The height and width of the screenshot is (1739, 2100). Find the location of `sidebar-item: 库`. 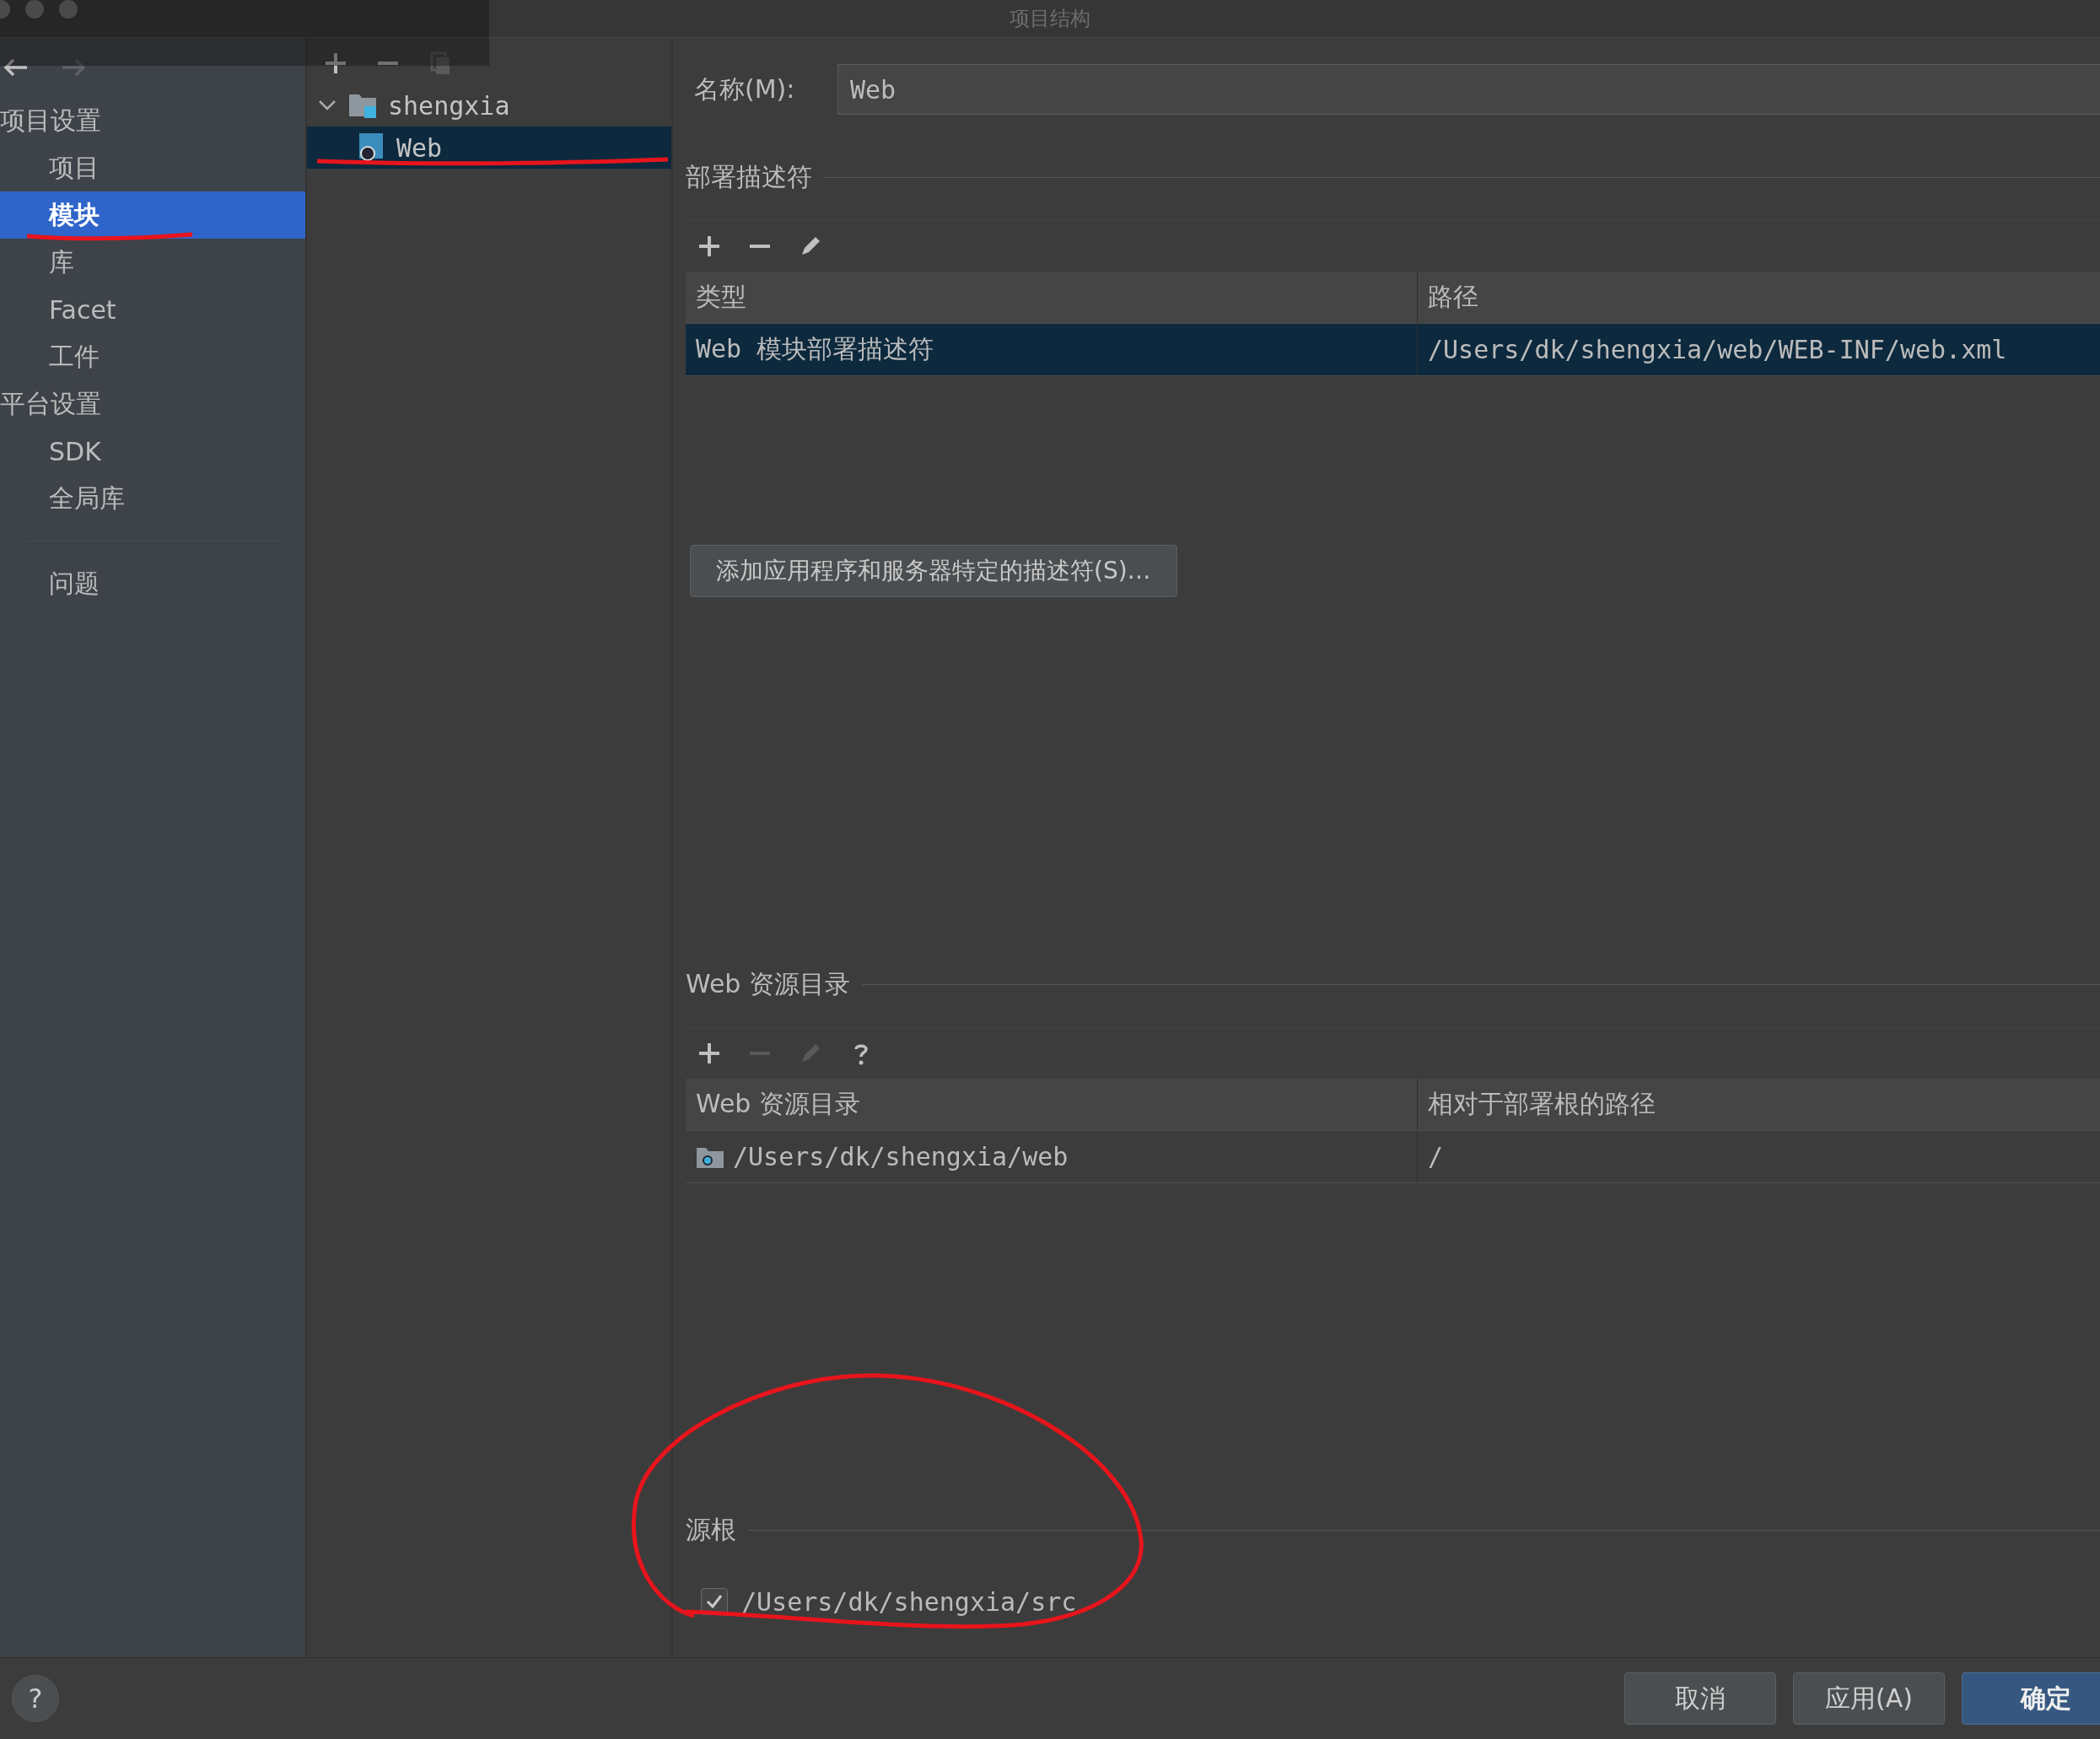

sidebar-item: 库 is located at coordinates (153, 262).